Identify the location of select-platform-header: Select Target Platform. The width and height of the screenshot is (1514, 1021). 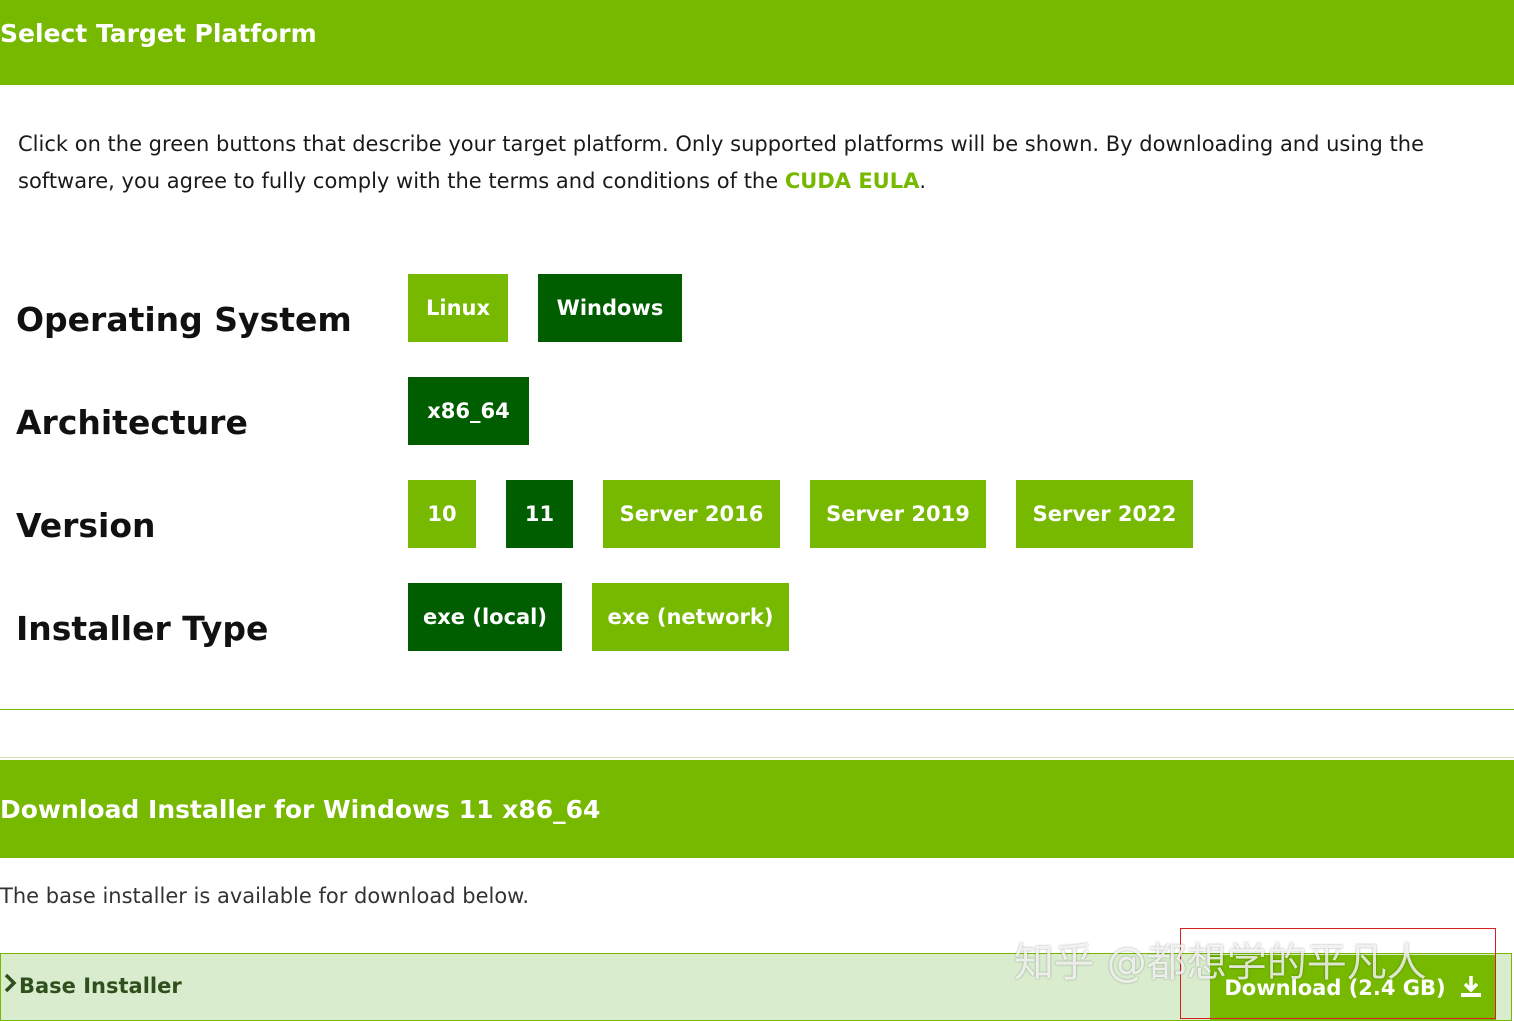
(757, 42).